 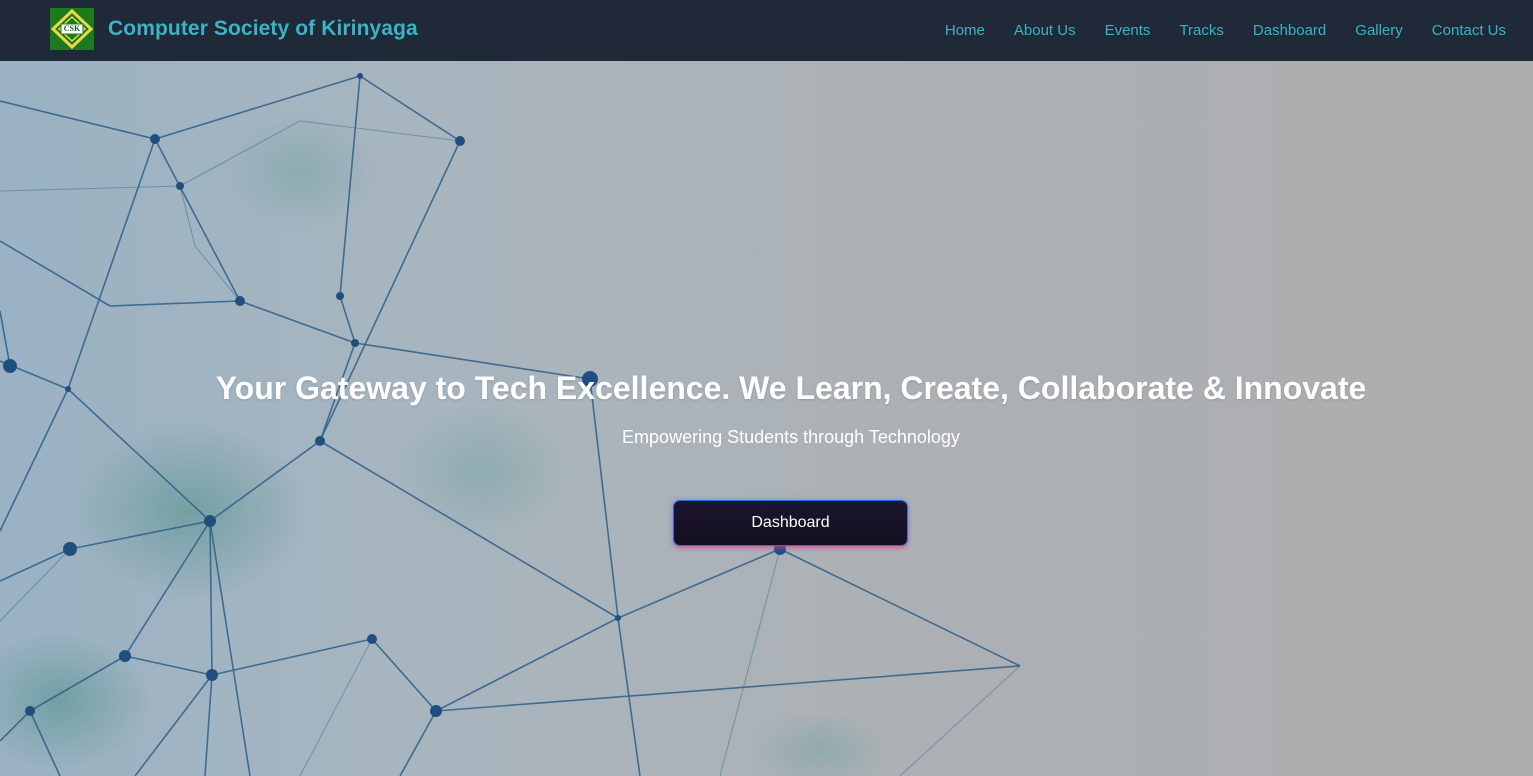 What do you see at coordinates (1045, 30) in the screenshot?
I see `nav-about-us: About Us` at bounding box center [1045, 30].